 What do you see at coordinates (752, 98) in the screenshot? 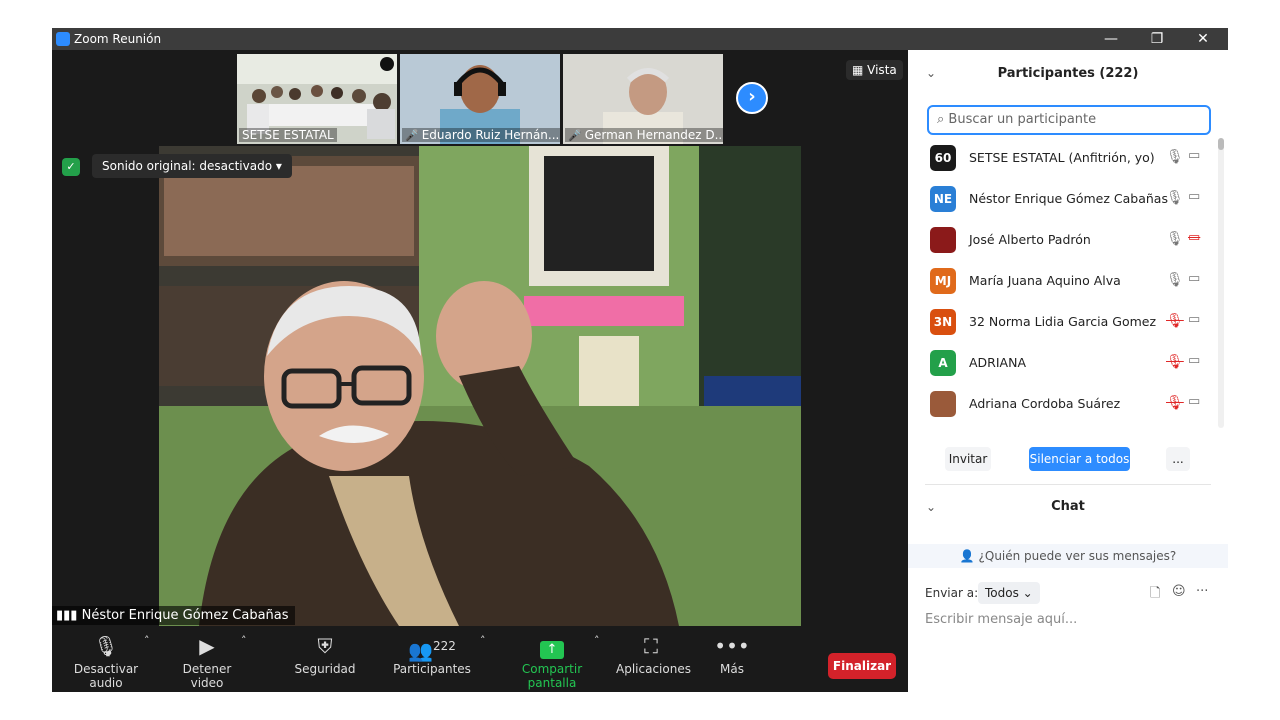
I see `next-page-button: ›` at bounding box center [752, 98].